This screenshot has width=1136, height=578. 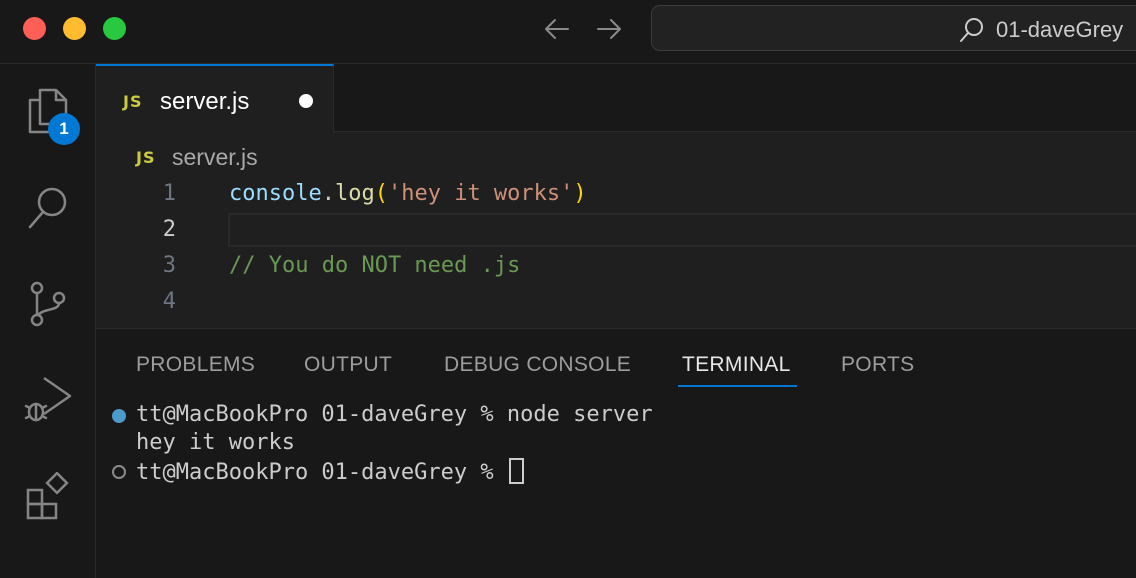 I want to click on tab-debug-console: DEBUG CONSOLE, so click(x=537, y=365).